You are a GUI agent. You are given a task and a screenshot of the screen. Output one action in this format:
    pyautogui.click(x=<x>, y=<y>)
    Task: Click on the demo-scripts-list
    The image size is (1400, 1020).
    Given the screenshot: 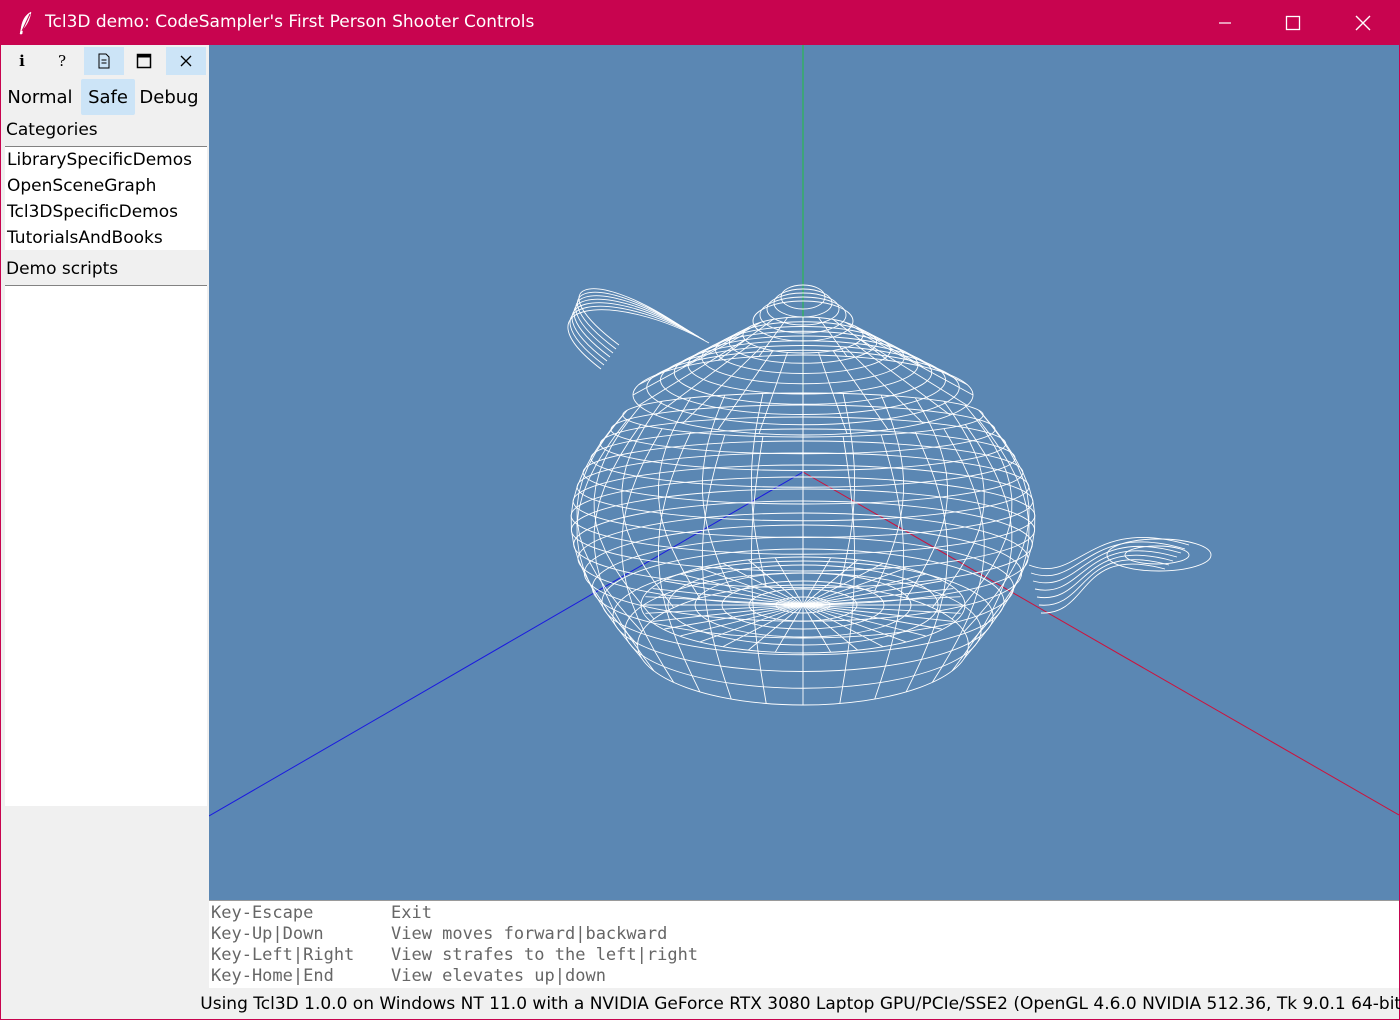 What is the action you would take?
    pyautogui.click(x=106, y=545)
    